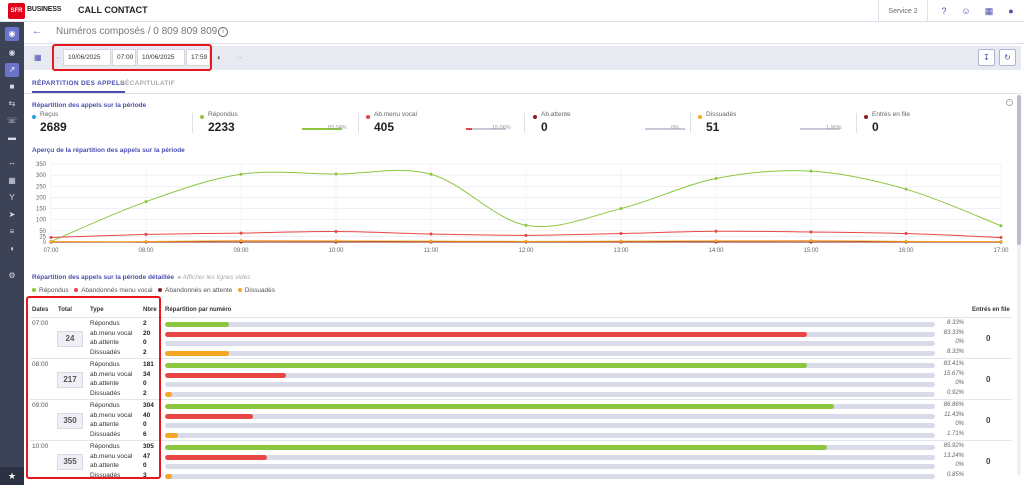  Describe the element at coordinates (834, 128) in the screenshot. I see `stat-pct: 1.90%` at that location.